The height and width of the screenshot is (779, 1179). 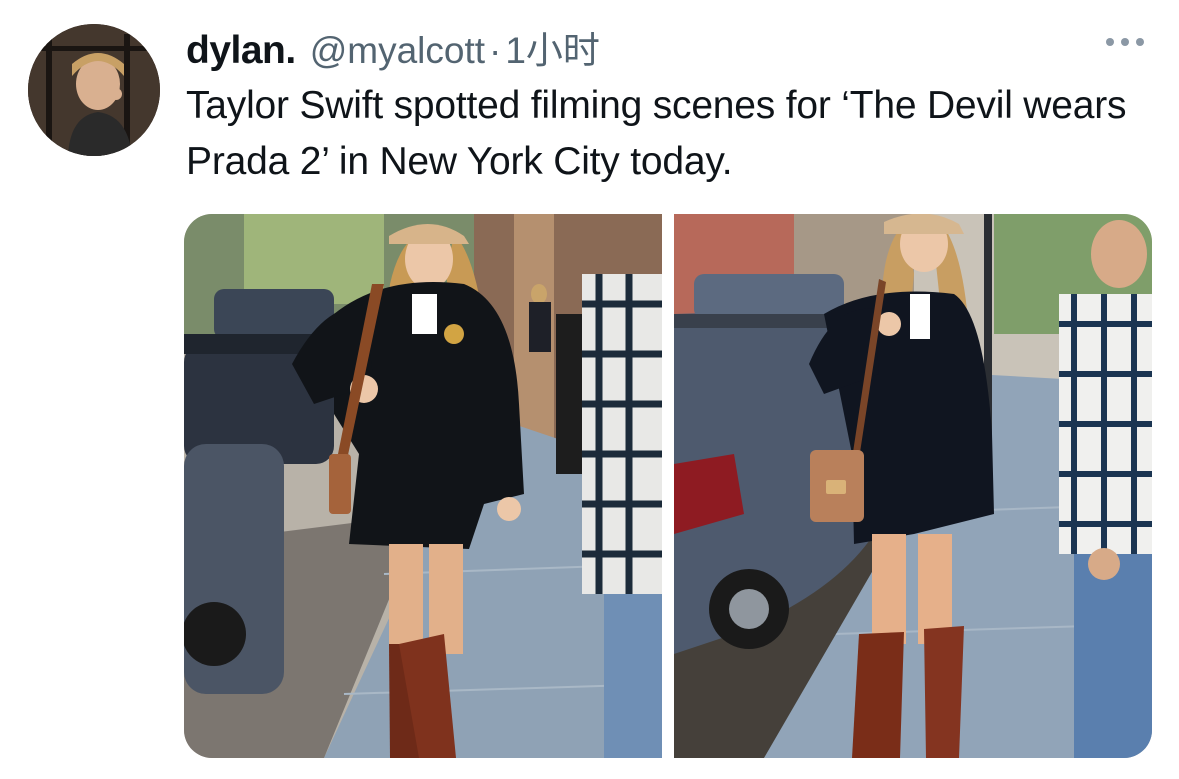 What do you see at coordinates (552, 47) in the screenshot?
I see `timestamp: 1小时` at bounding box center [552, 47].